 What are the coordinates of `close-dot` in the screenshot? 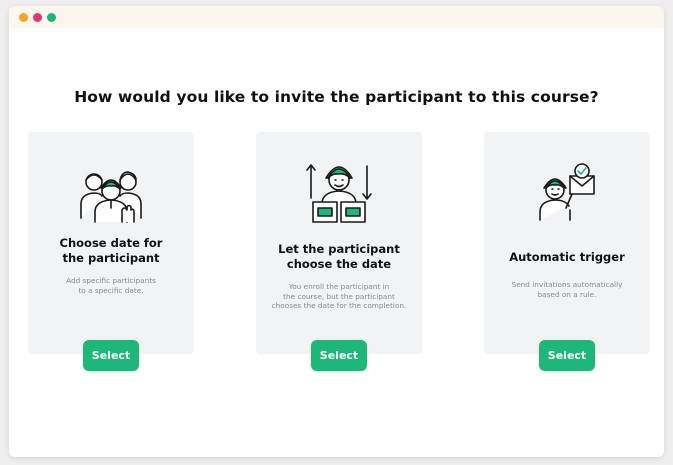 It's located at (23, 17).